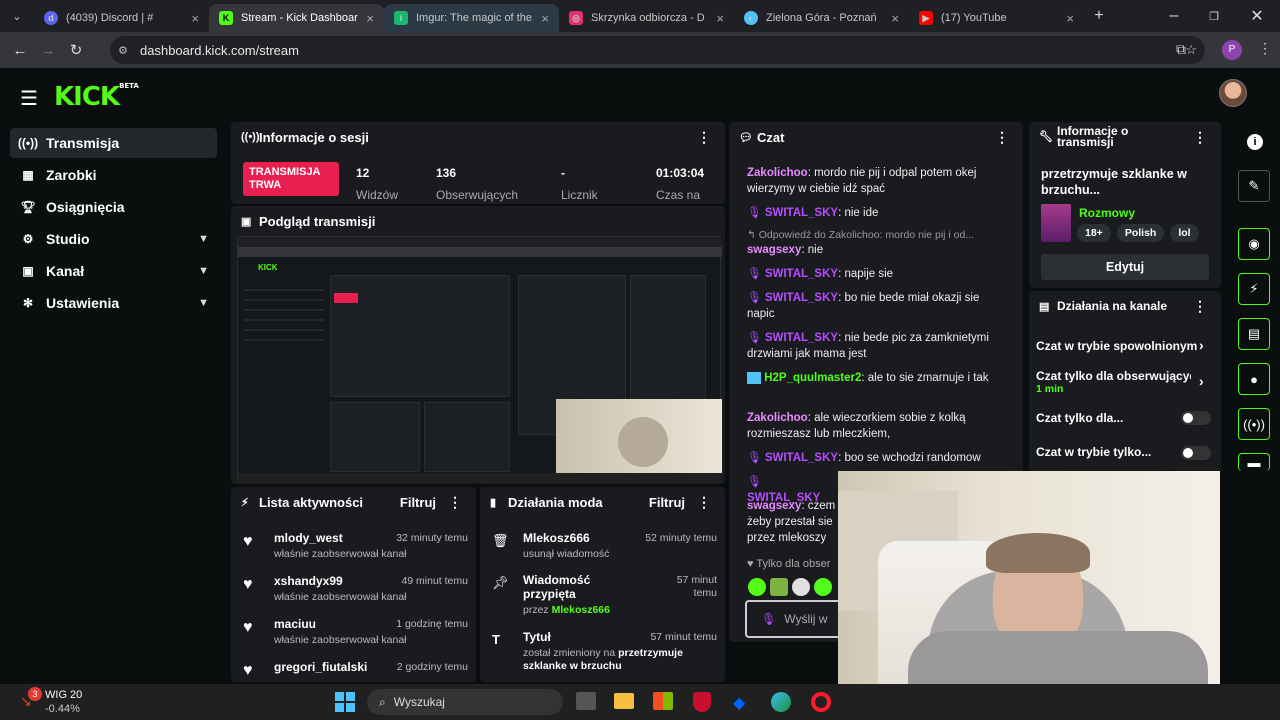  What do you see at coordinates (702, 702) in the screenshot?
I see `mcafee-icon` at bounding box center [702, 702].